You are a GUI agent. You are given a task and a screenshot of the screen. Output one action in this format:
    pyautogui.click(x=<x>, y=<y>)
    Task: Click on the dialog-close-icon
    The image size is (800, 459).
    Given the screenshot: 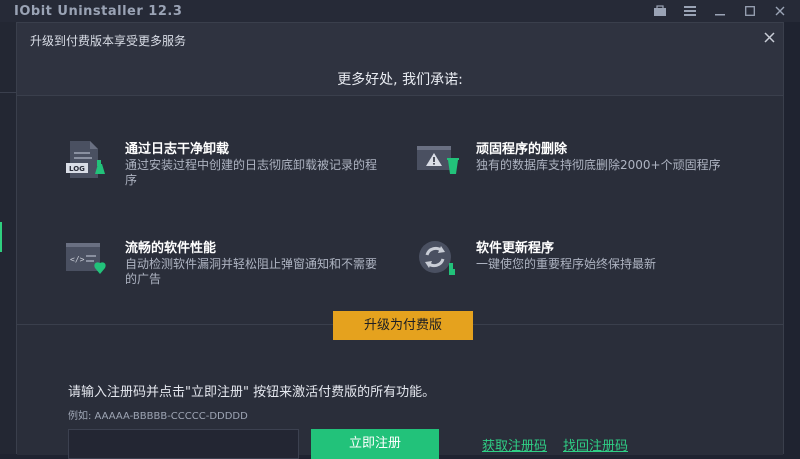 What is the action you would take?
    pyautogui.click(x=769, y=37)
    